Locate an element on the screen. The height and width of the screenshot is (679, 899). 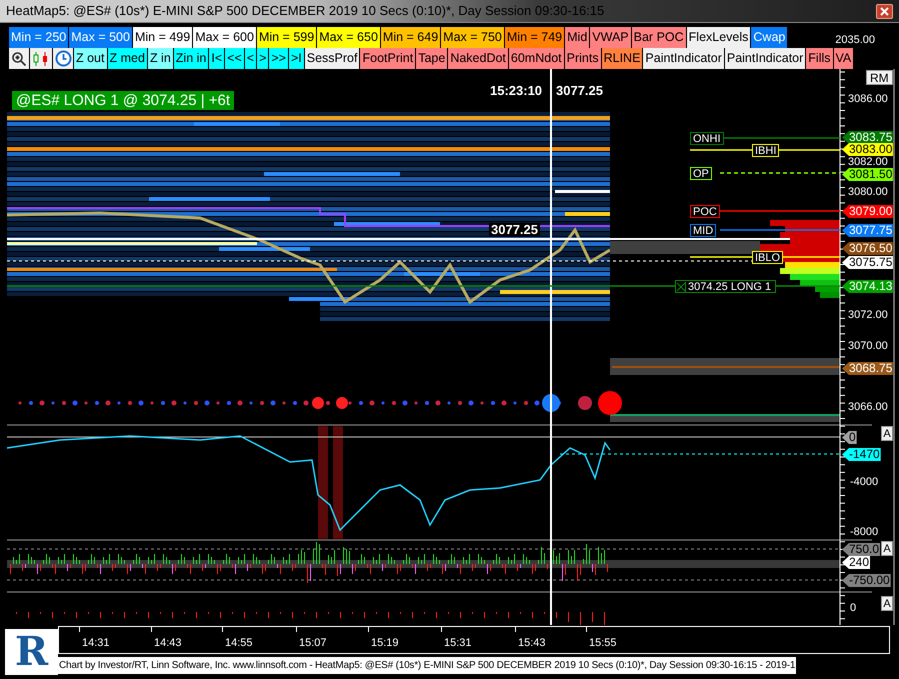
price-tag: 750.0 is located at coordinates (861, 549).